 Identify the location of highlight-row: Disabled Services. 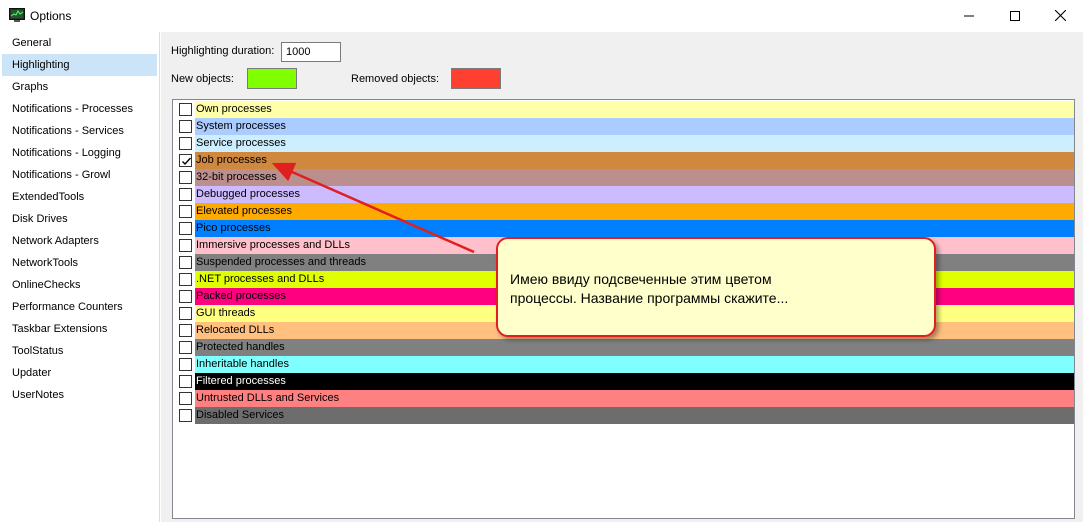
(623, 415).